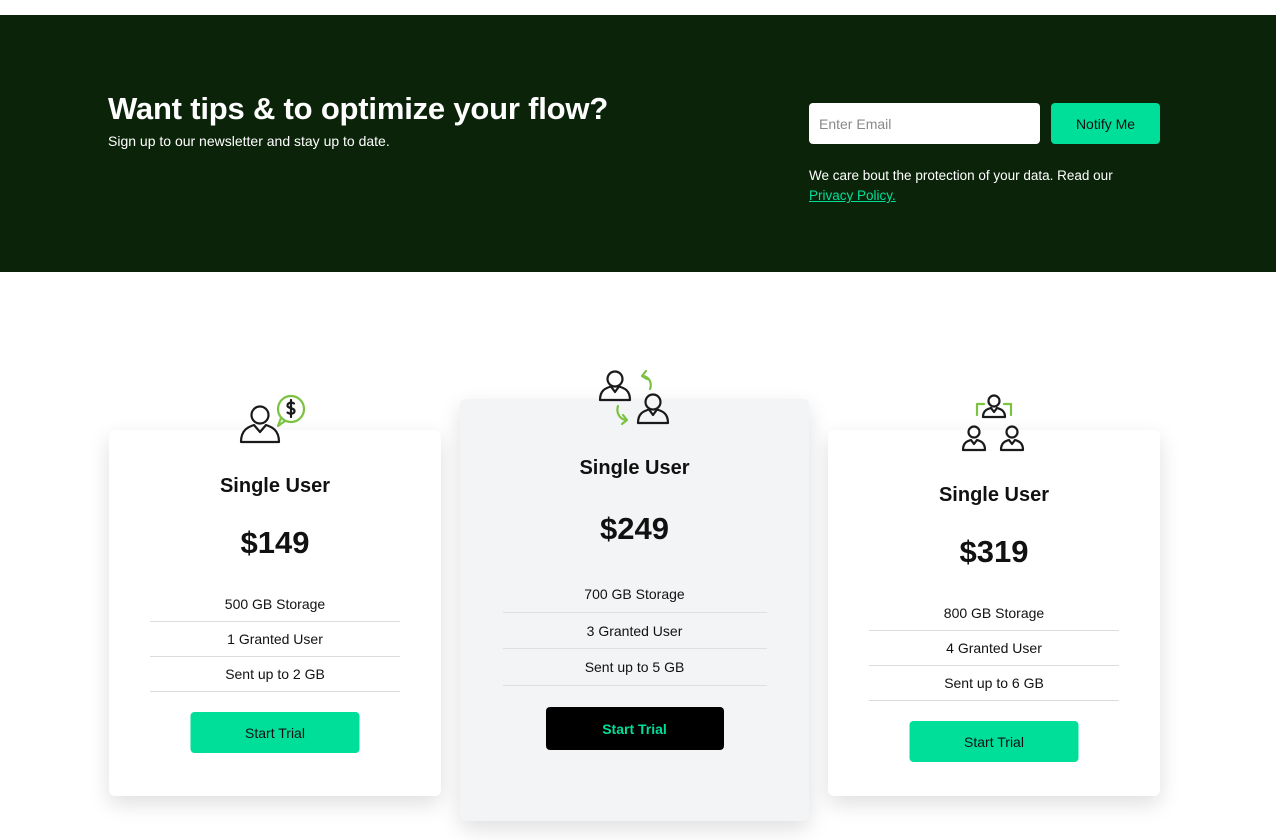 This screenshot has height=840, width=1276. I want to click on feature-item: 500 GB Storage, so click(275, 604).